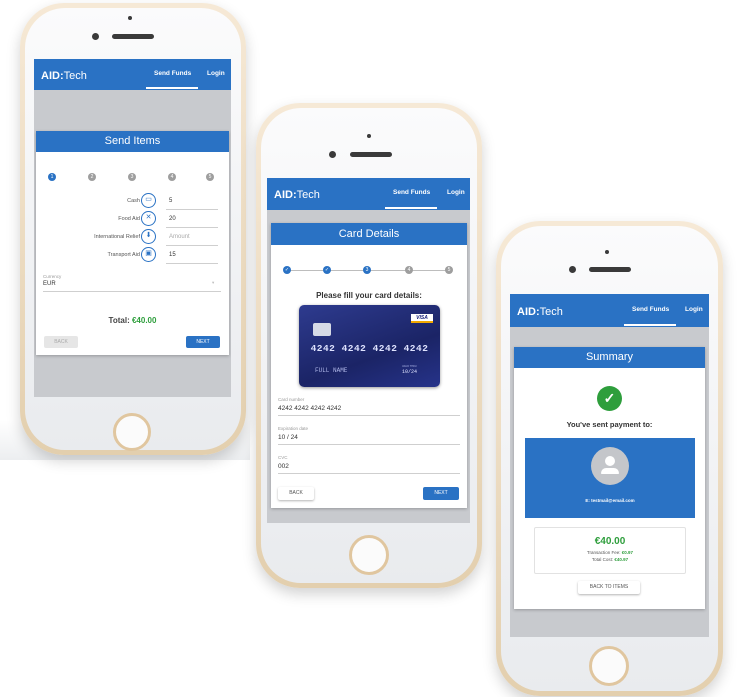 This screenshot has height=697, width=737. I want to click on phone-3-camera-top, so click(607, 252).